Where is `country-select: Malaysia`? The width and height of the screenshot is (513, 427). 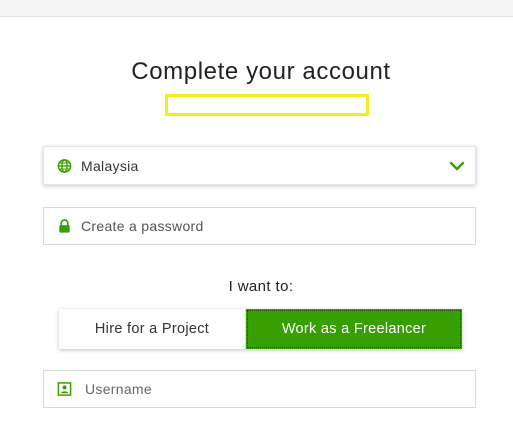 country-select: Malaysia is located at coordinates (259, 165).